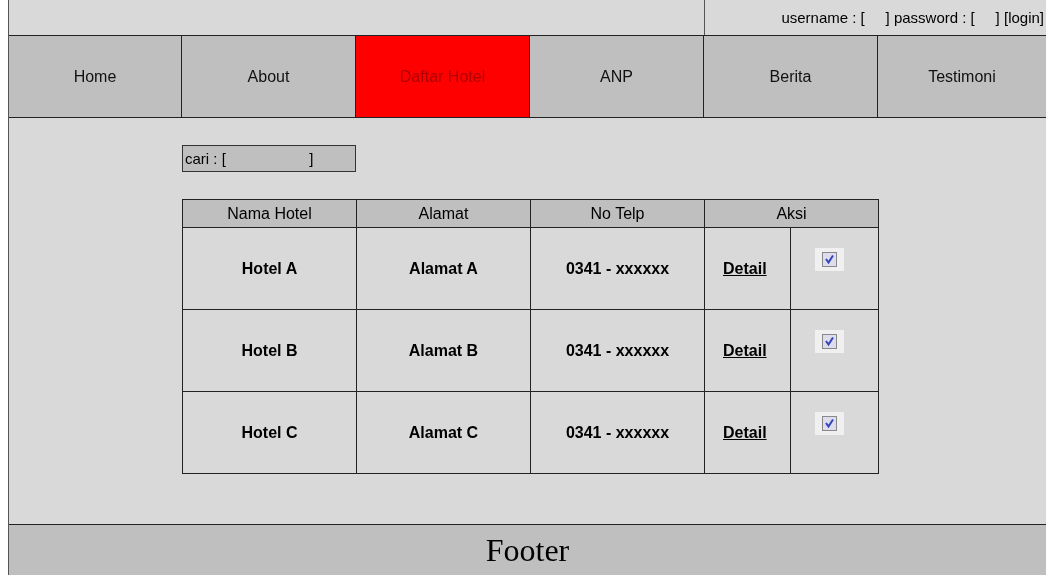 This screenshot has width=1046, height=575. I want to click on nav-tab: About, so click(269, 76).